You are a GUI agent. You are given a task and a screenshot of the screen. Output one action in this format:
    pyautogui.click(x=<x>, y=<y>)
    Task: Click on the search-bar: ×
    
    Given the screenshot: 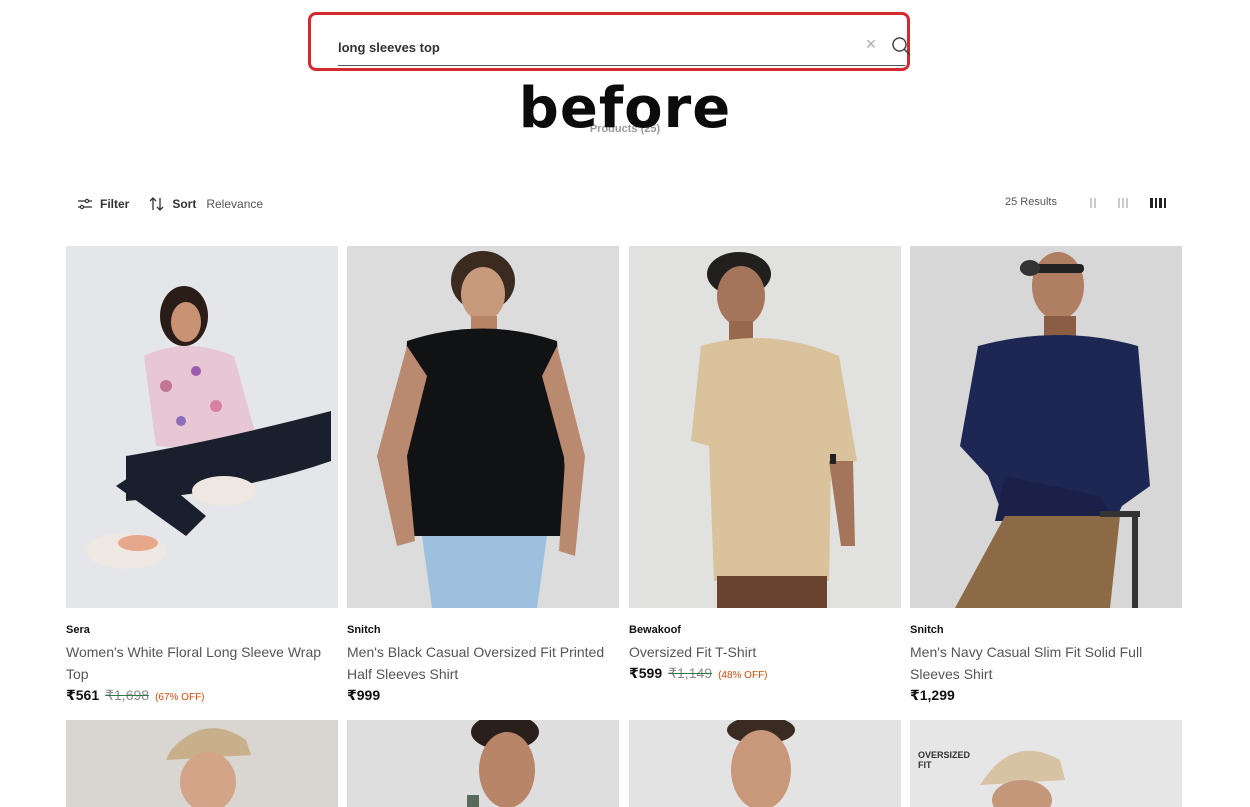 What is the action you would take?
    pyautogui.click(x=609, y=41)
    